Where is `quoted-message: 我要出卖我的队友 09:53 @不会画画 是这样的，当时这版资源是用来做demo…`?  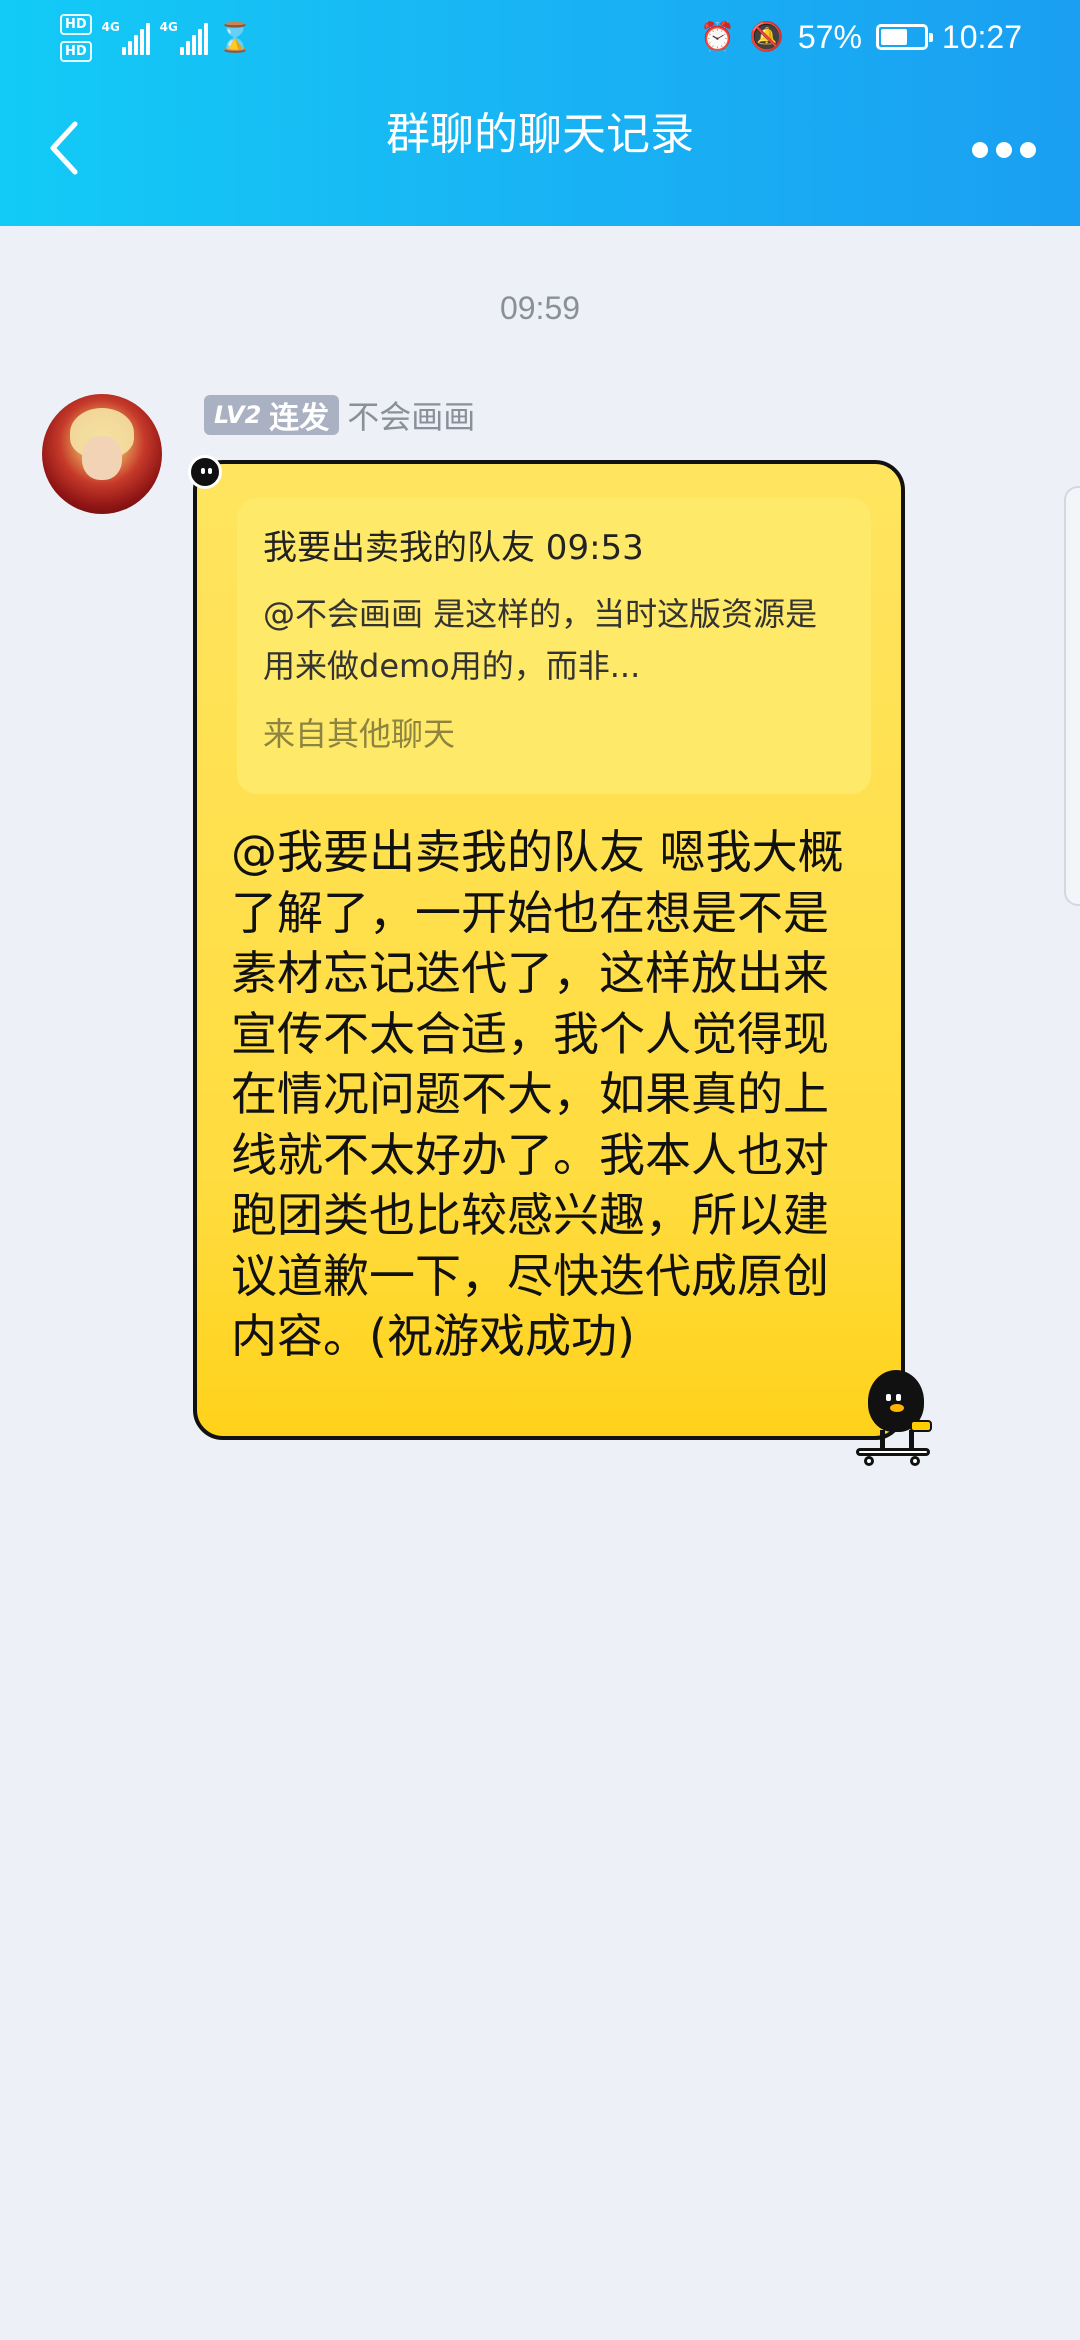 quoted-message: 我要出卖我的队友 09:53 @不会画画 是这样的，当时这版资源是用来做demo… is located at coordinates (554, 646).